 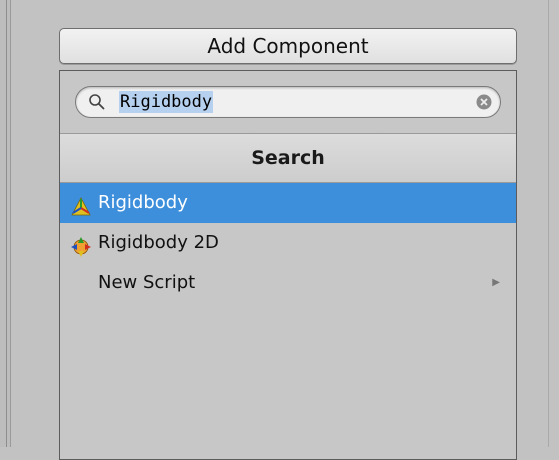 I want to click on list-item-label: Rigidbody 2D, so click(x=158, y=242).